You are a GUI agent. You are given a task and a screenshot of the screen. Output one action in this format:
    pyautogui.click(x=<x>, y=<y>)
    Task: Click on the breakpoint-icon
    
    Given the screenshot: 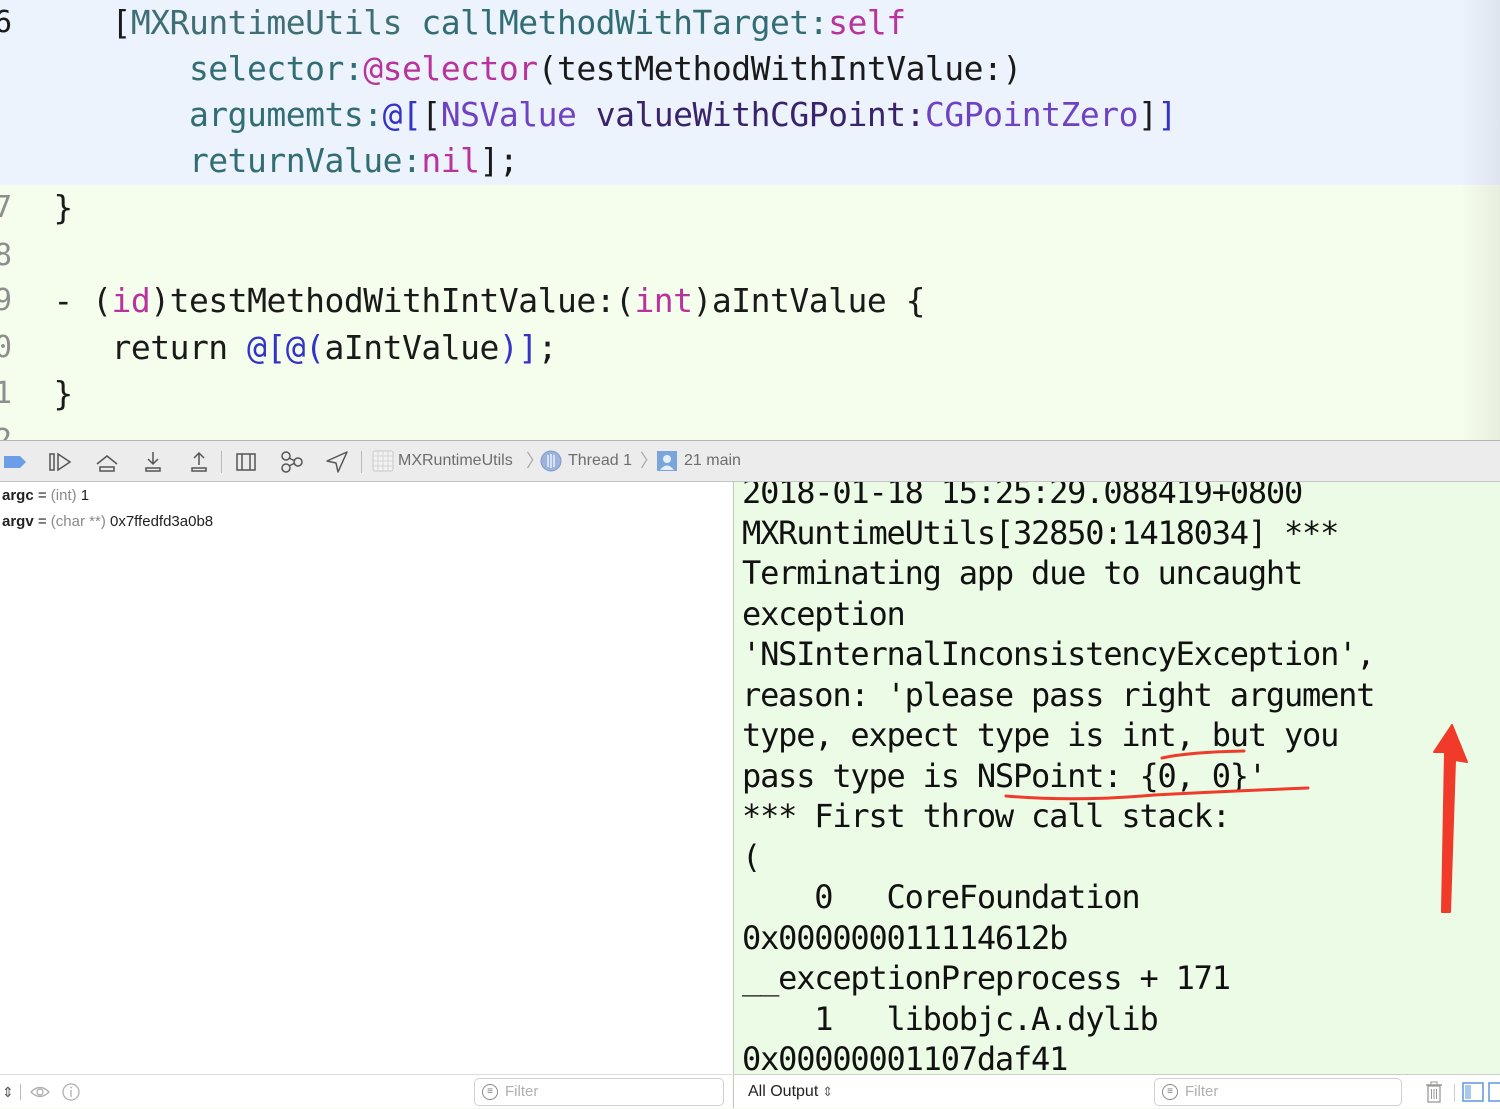 What is the action you would take?
    pyautogui.click(x=15, y=462)
    